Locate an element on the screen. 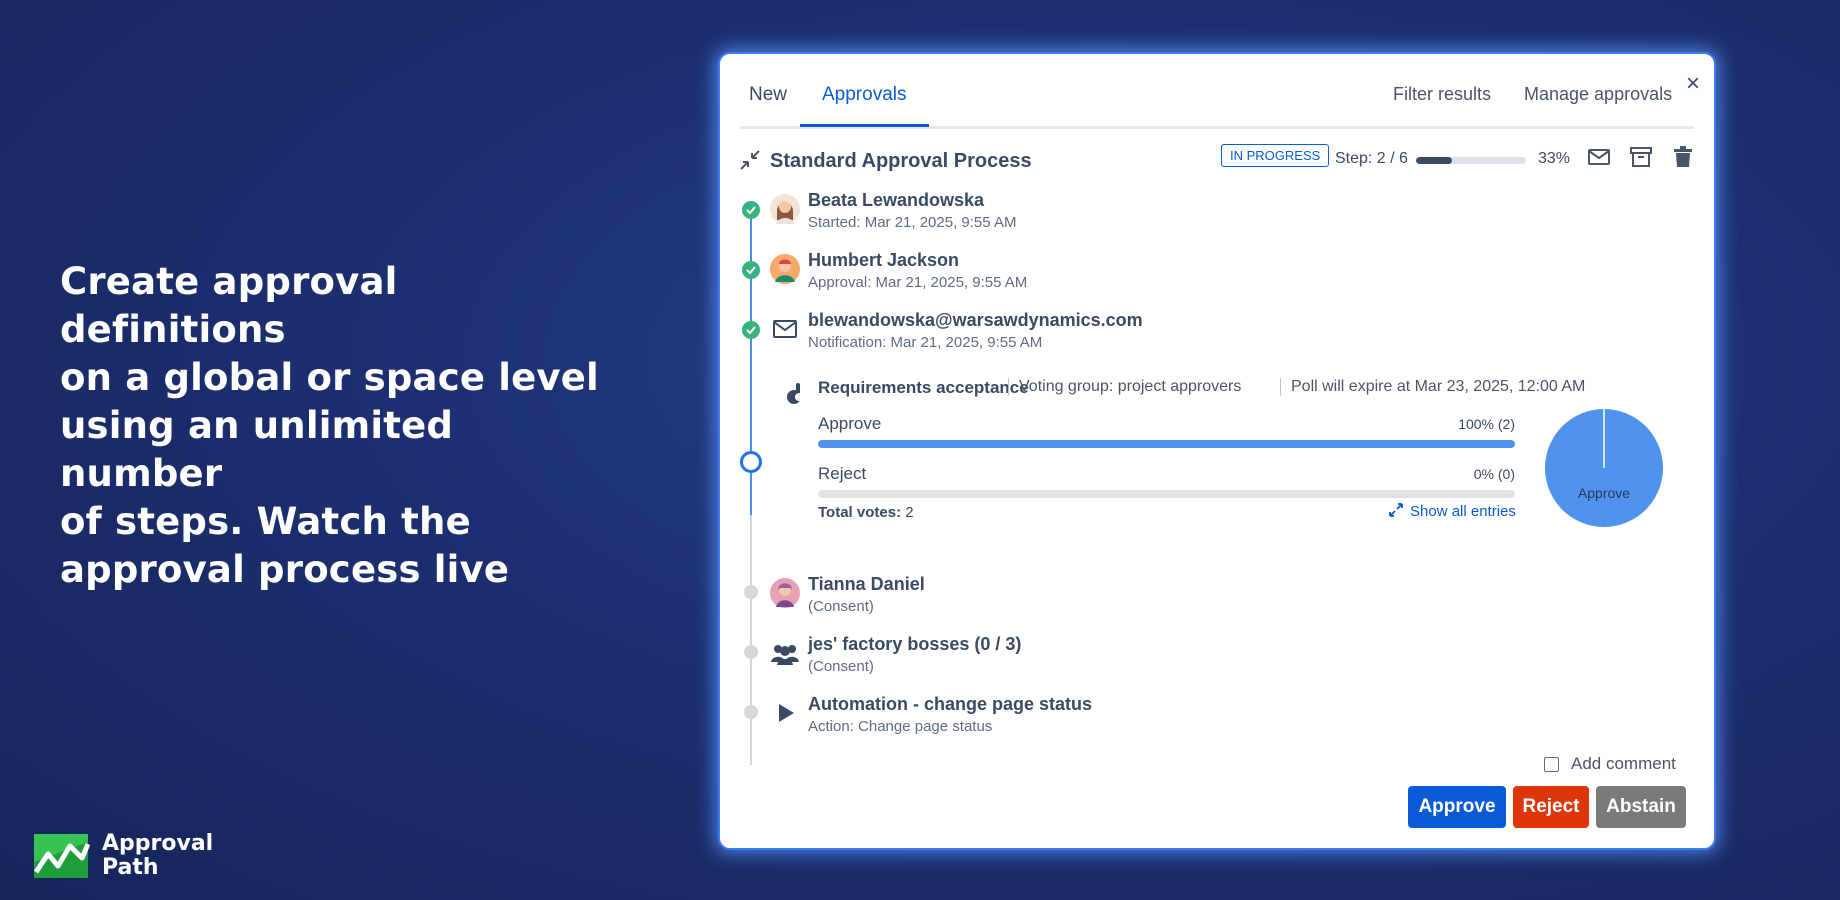 The image size is (1840, 900). option-label: Approve is located at coordinates (850, 423).